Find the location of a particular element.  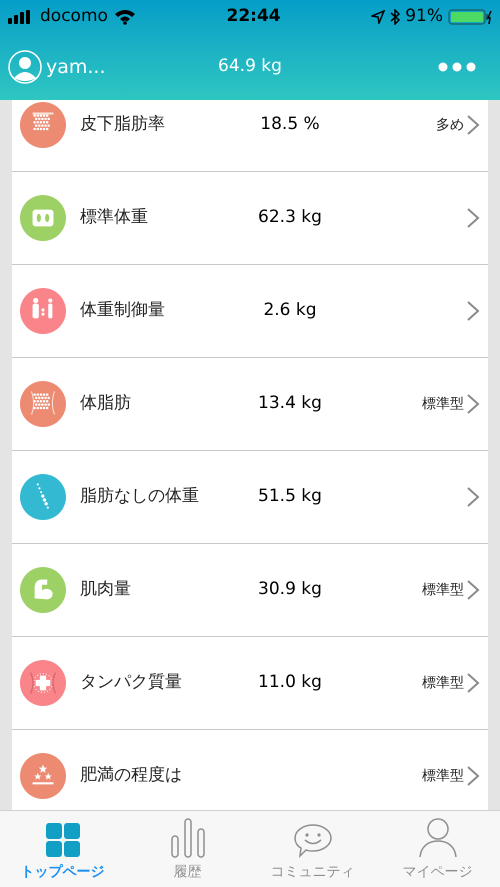

carrier-name: docomo is located at coordinates (74, 16).